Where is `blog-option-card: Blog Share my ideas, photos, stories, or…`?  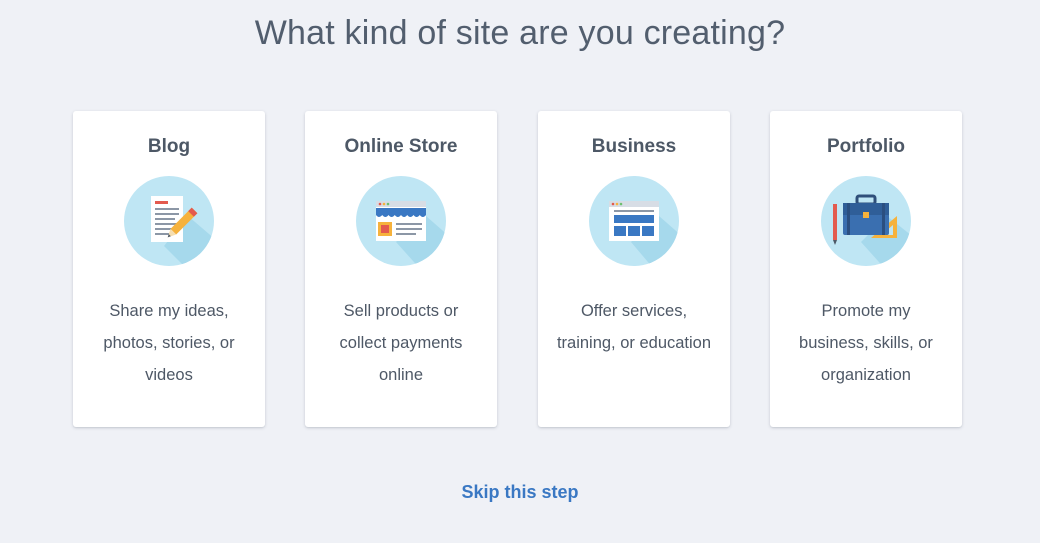 blog-option-card: Blog Share my ideas, photos, stories, or… is located at coordinates (169, 269).